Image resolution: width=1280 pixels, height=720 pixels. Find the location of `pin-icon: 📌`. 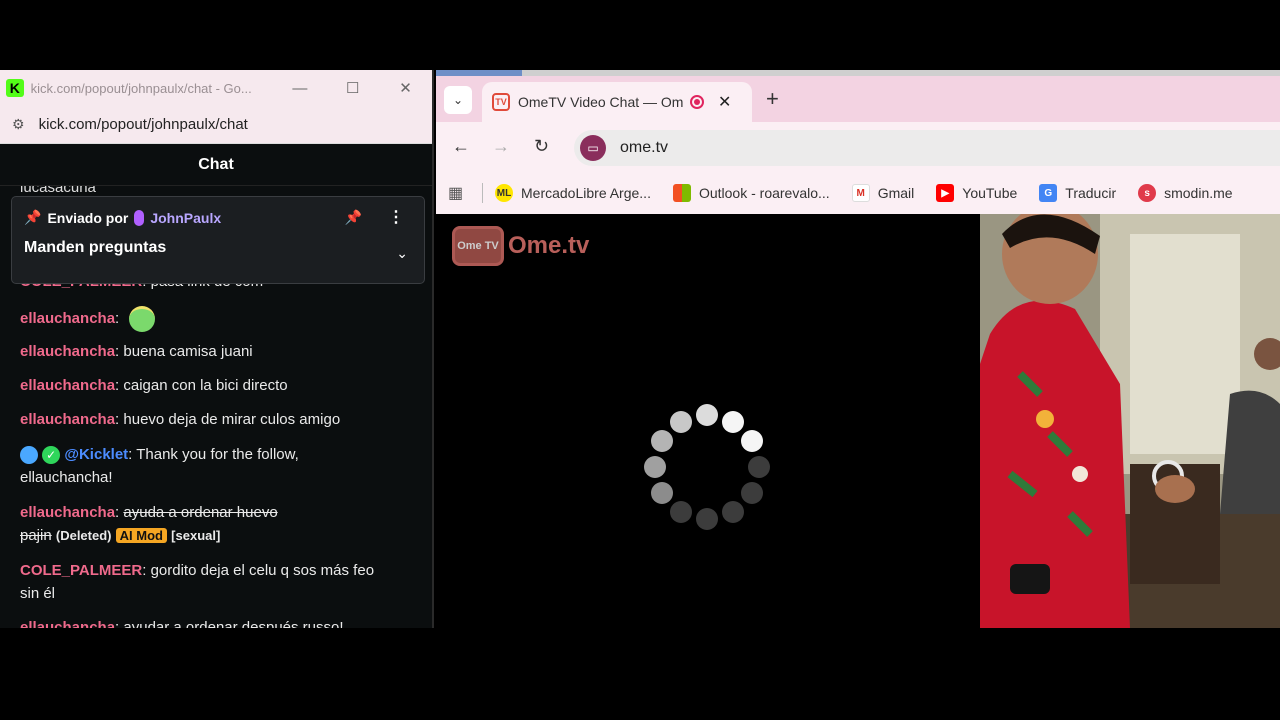

pin-icon: 📌 is located at coordinates (33, 217).